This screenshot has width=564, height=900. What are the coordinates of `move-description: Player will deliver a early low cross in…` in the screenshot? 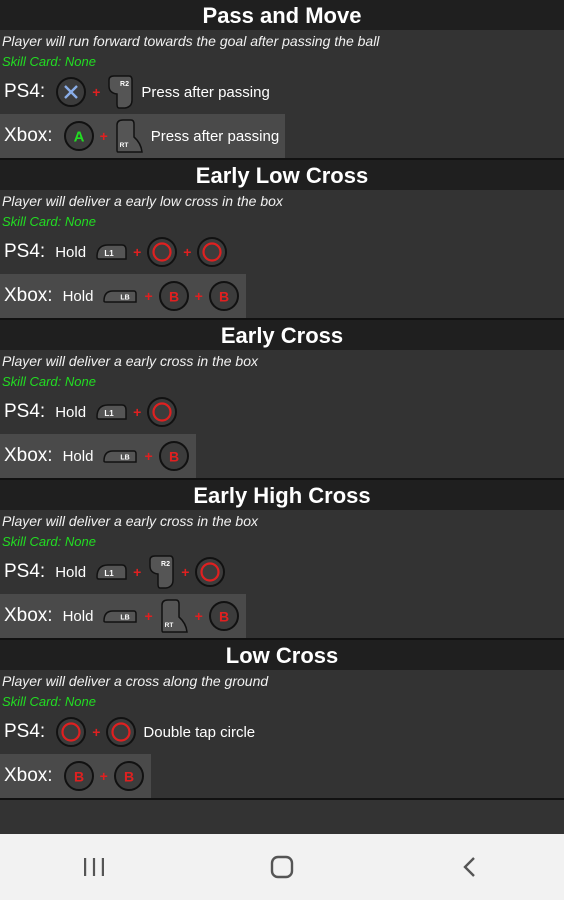 It's located at (142, 201).